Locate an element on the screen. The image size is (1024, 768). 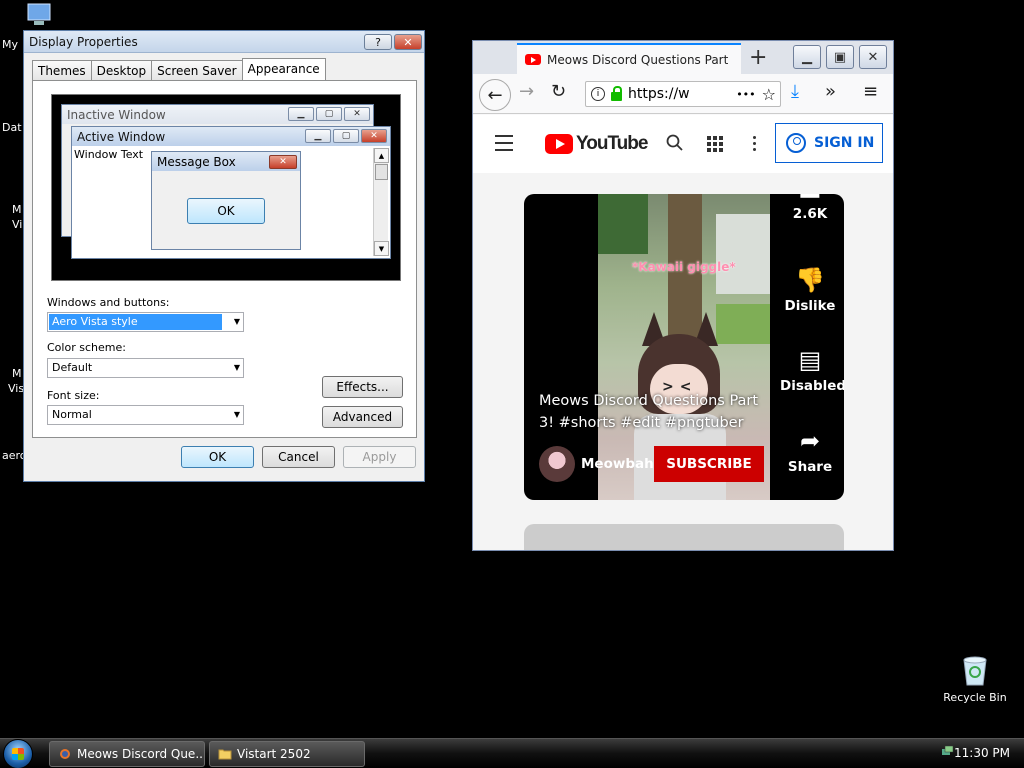
tab-strip: Themes Desktop Screen Saver Appearance is located at coordinates (179, 69).